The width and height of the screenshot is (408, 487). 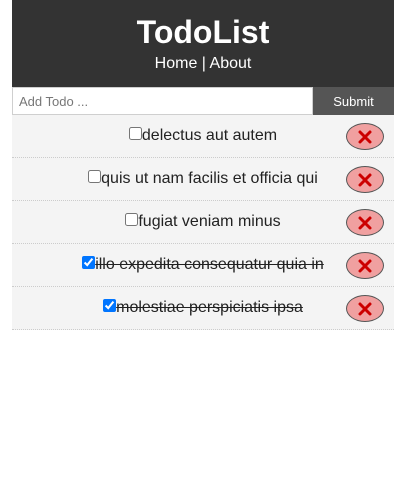 I want to click on todo-item: delectus aut autem, so click(x=203, y=136).